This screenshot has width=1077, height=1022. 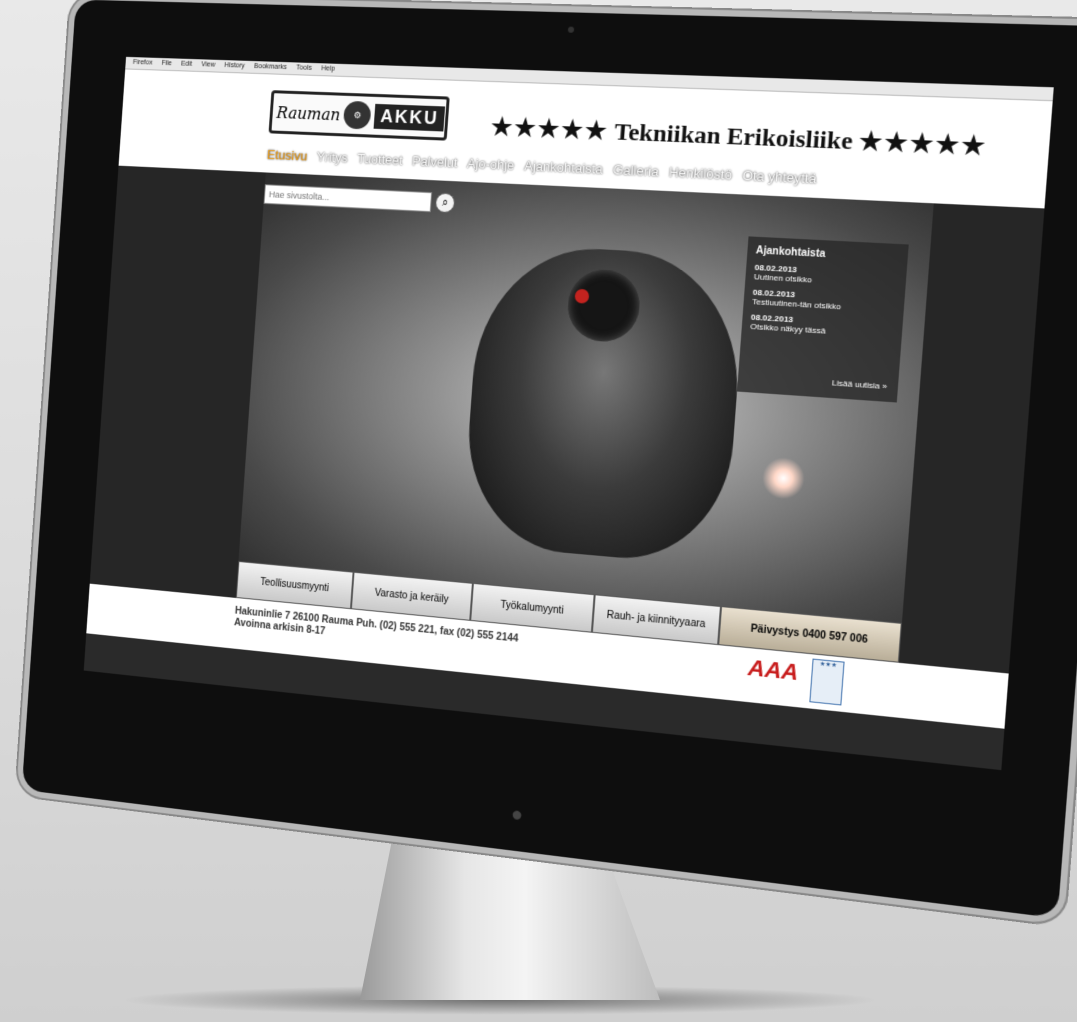 I want to click on site-logo: Rauman ⚙ AKKU, so click(x=359, y=115).